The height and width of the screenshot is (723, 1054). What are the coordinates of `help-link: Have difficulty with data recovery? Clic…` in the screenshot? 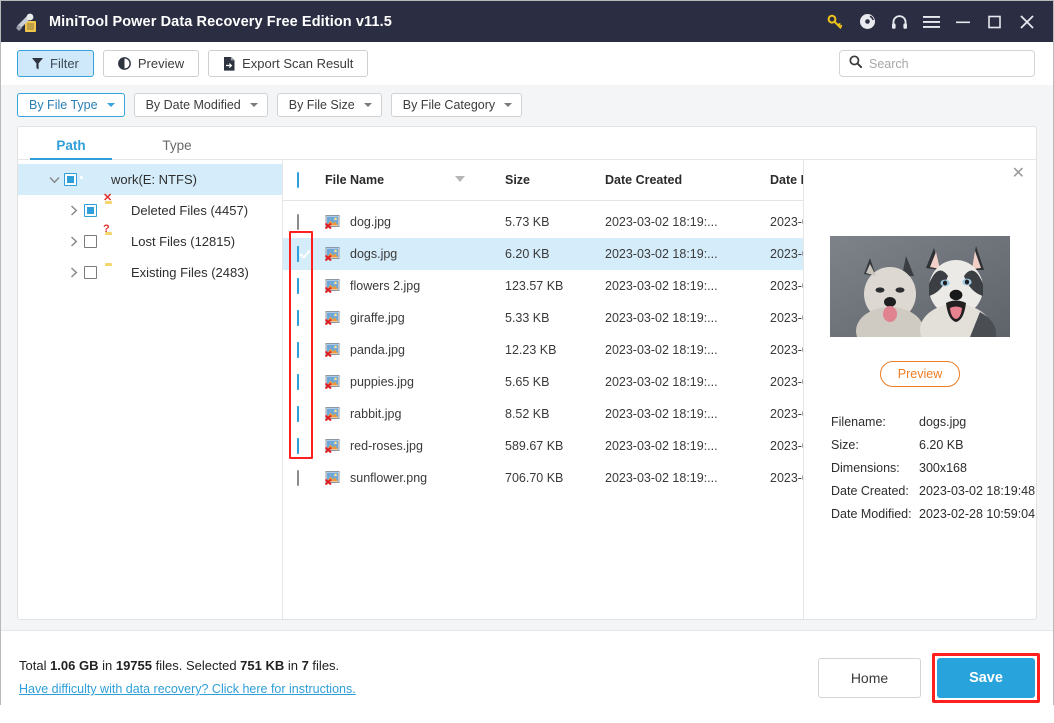 It's located at (187, 689).